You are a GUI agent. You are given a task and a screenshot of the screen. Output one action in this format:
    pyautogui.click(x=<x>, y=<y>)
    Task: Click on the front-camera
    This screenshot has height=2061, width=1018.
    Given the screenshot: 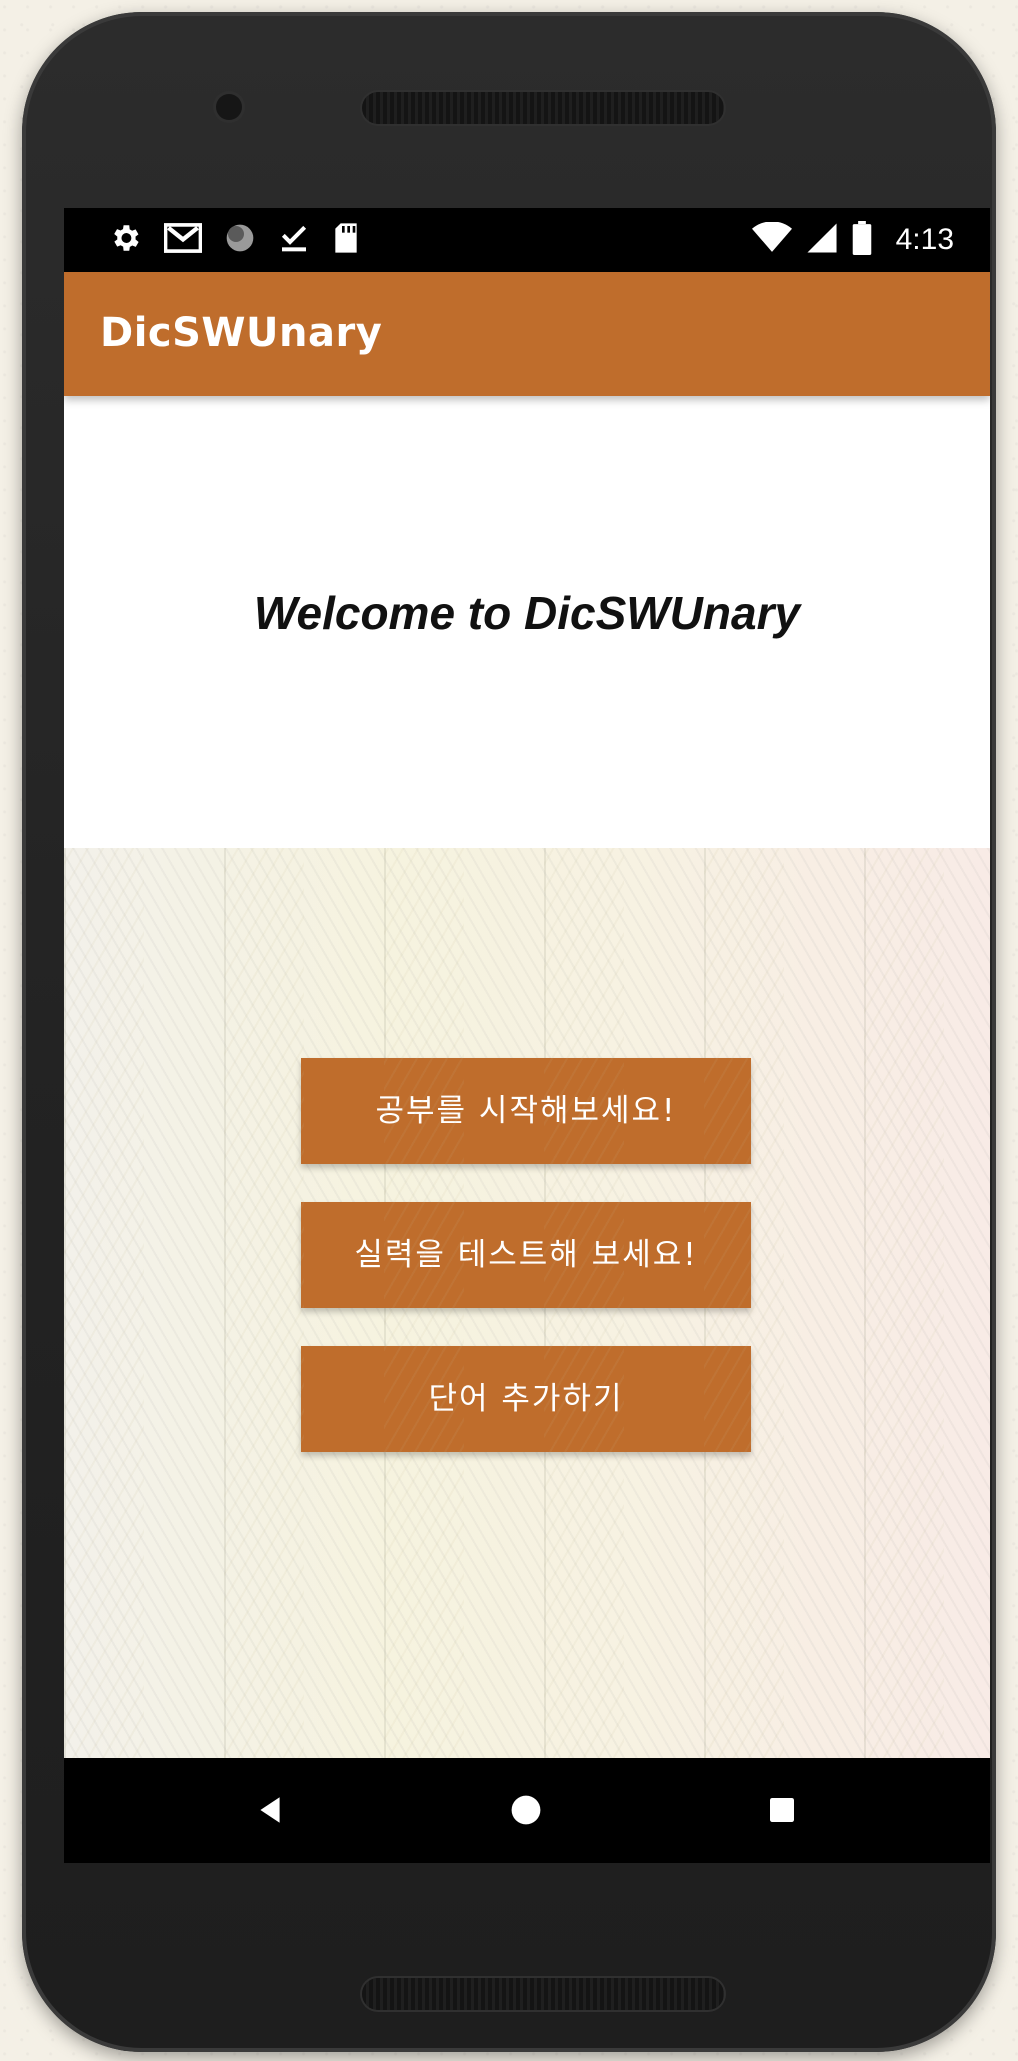 What is the action you would take?
    pyautogui.click(x=229, y=107)
    